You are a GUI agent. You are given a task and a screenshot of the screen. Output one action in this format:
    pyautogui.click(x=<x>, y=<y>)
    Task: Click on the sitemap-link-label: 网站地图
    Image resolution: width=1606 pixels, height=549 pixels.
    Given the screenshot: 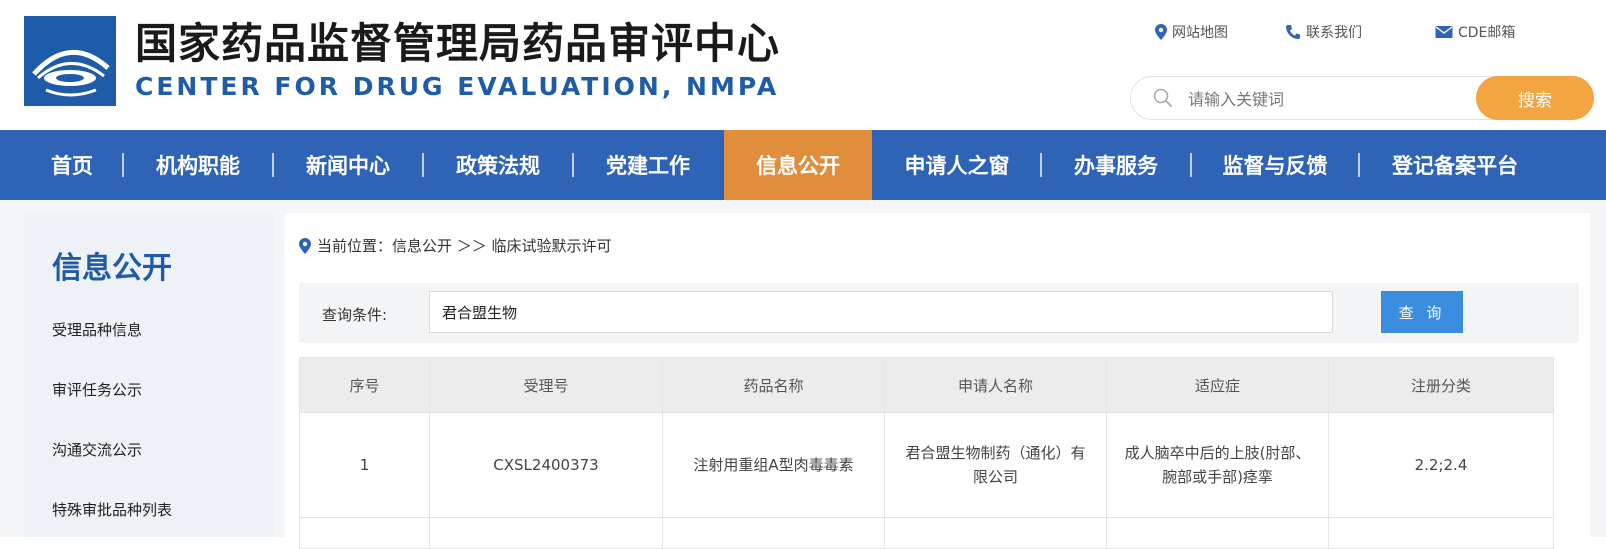 What is the action you would take?
    pyautogui.click(x=1200, y=33)
    